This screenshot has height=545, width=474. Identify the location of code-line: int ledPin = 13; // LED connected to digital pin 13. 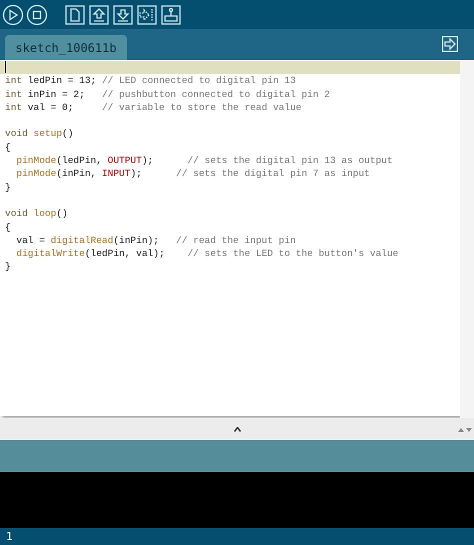
(150, 80).